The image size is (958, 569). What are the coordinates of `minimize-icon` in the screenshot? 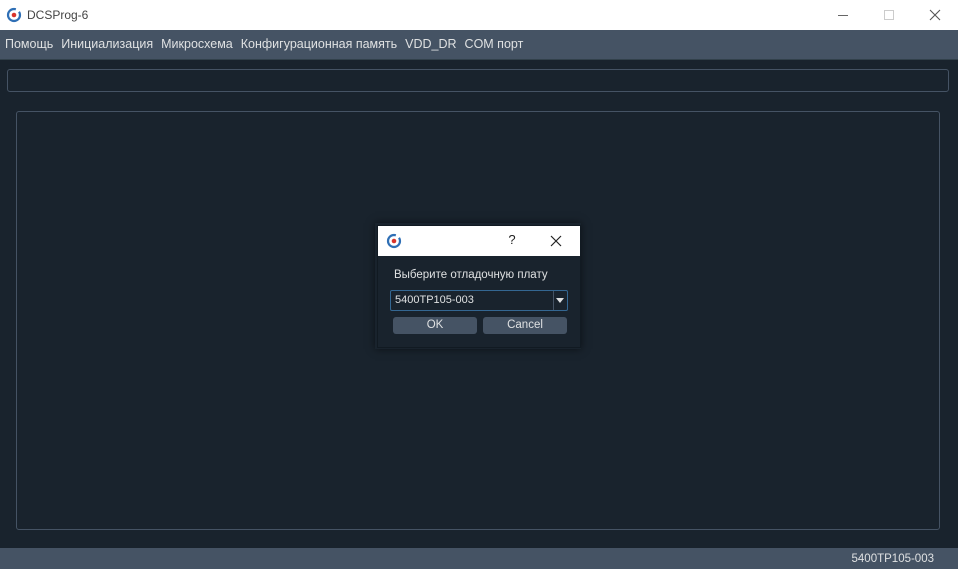 It's located at (843, 15).